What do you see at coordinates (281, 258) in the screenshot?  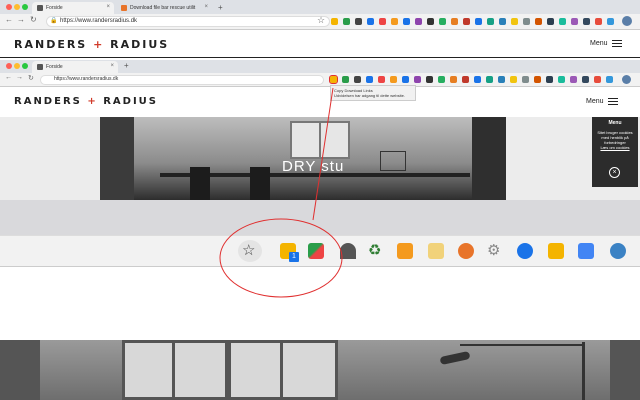 I see `annotation-circle` at bounding box center [281, 258].